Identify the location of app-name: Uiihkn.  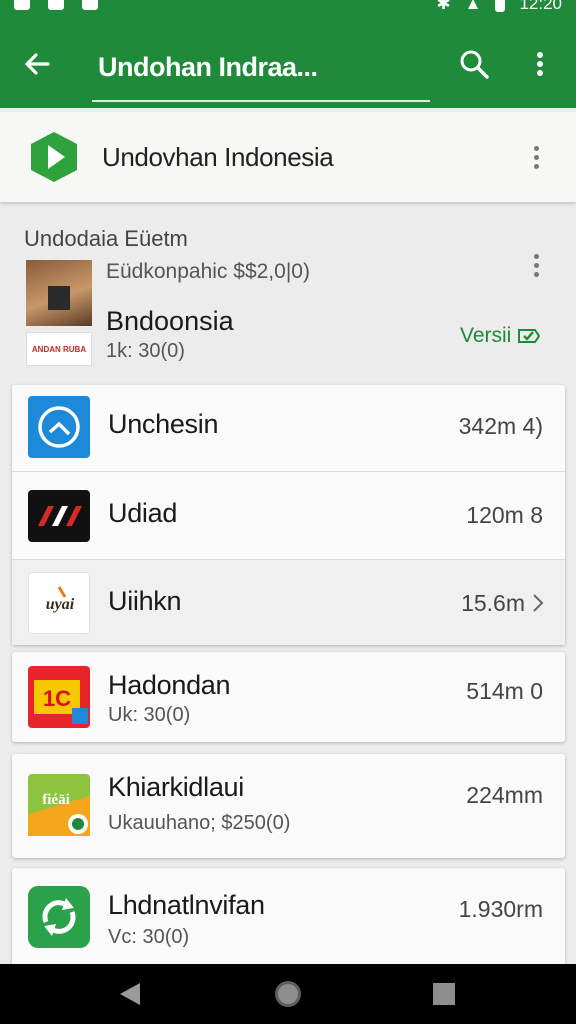
(145, 601).